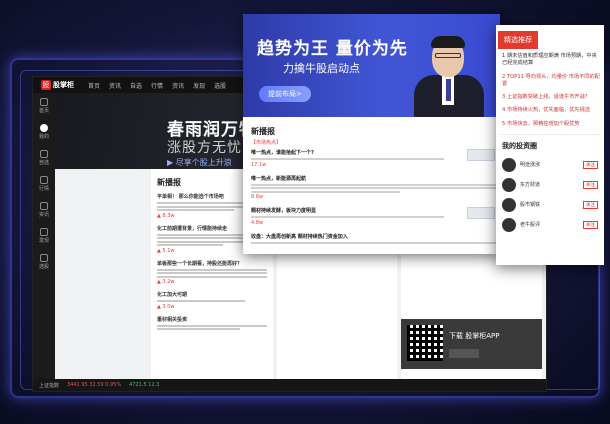 The image size is (610, 424). What do you see at coordinates (284, 211) in the screenshot?
I see `news-item-title: 题材持续发酵，板块力度明显` at bounding box center [284, 211].